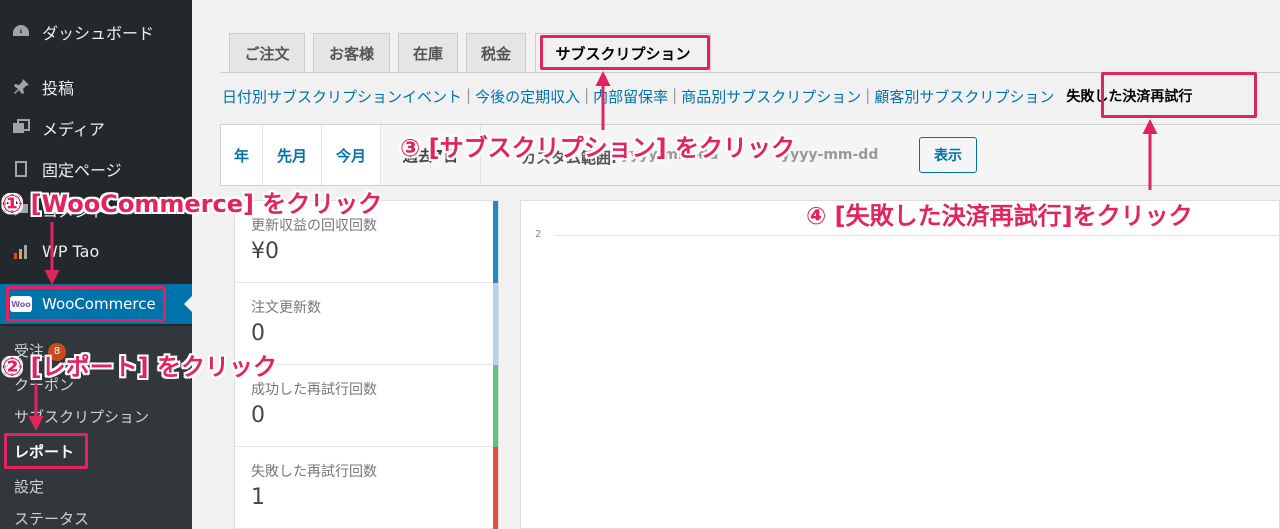  What do you see at coordinates (538, 234) in the screenshot?
I see `y-tick-label: 2` at bounding box center [538, 234].